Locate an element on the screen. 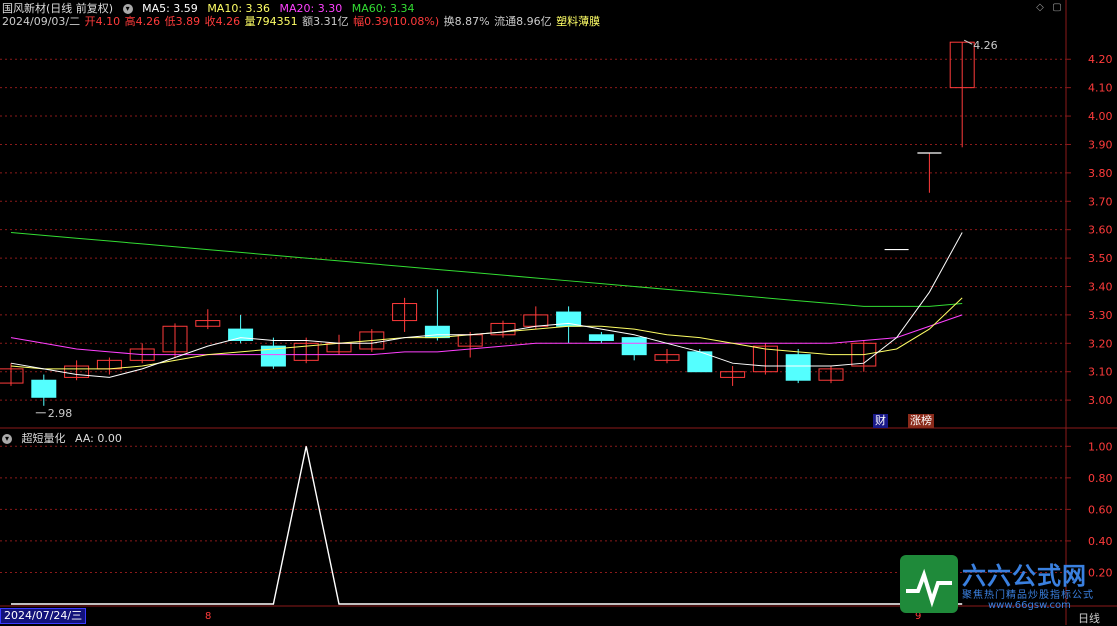  main-ytick-label: 4.20 is located at coordinates (1100, 59).